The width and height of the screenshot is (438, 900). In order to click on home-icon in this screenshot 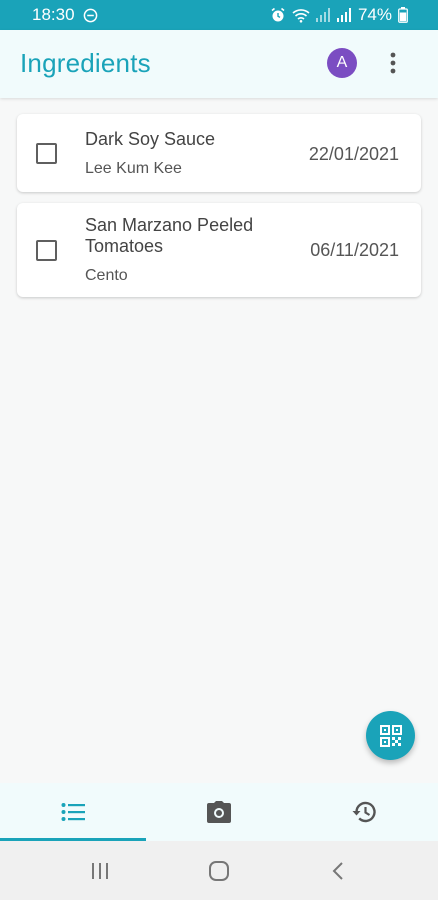, I will do `click(218, 870)`.